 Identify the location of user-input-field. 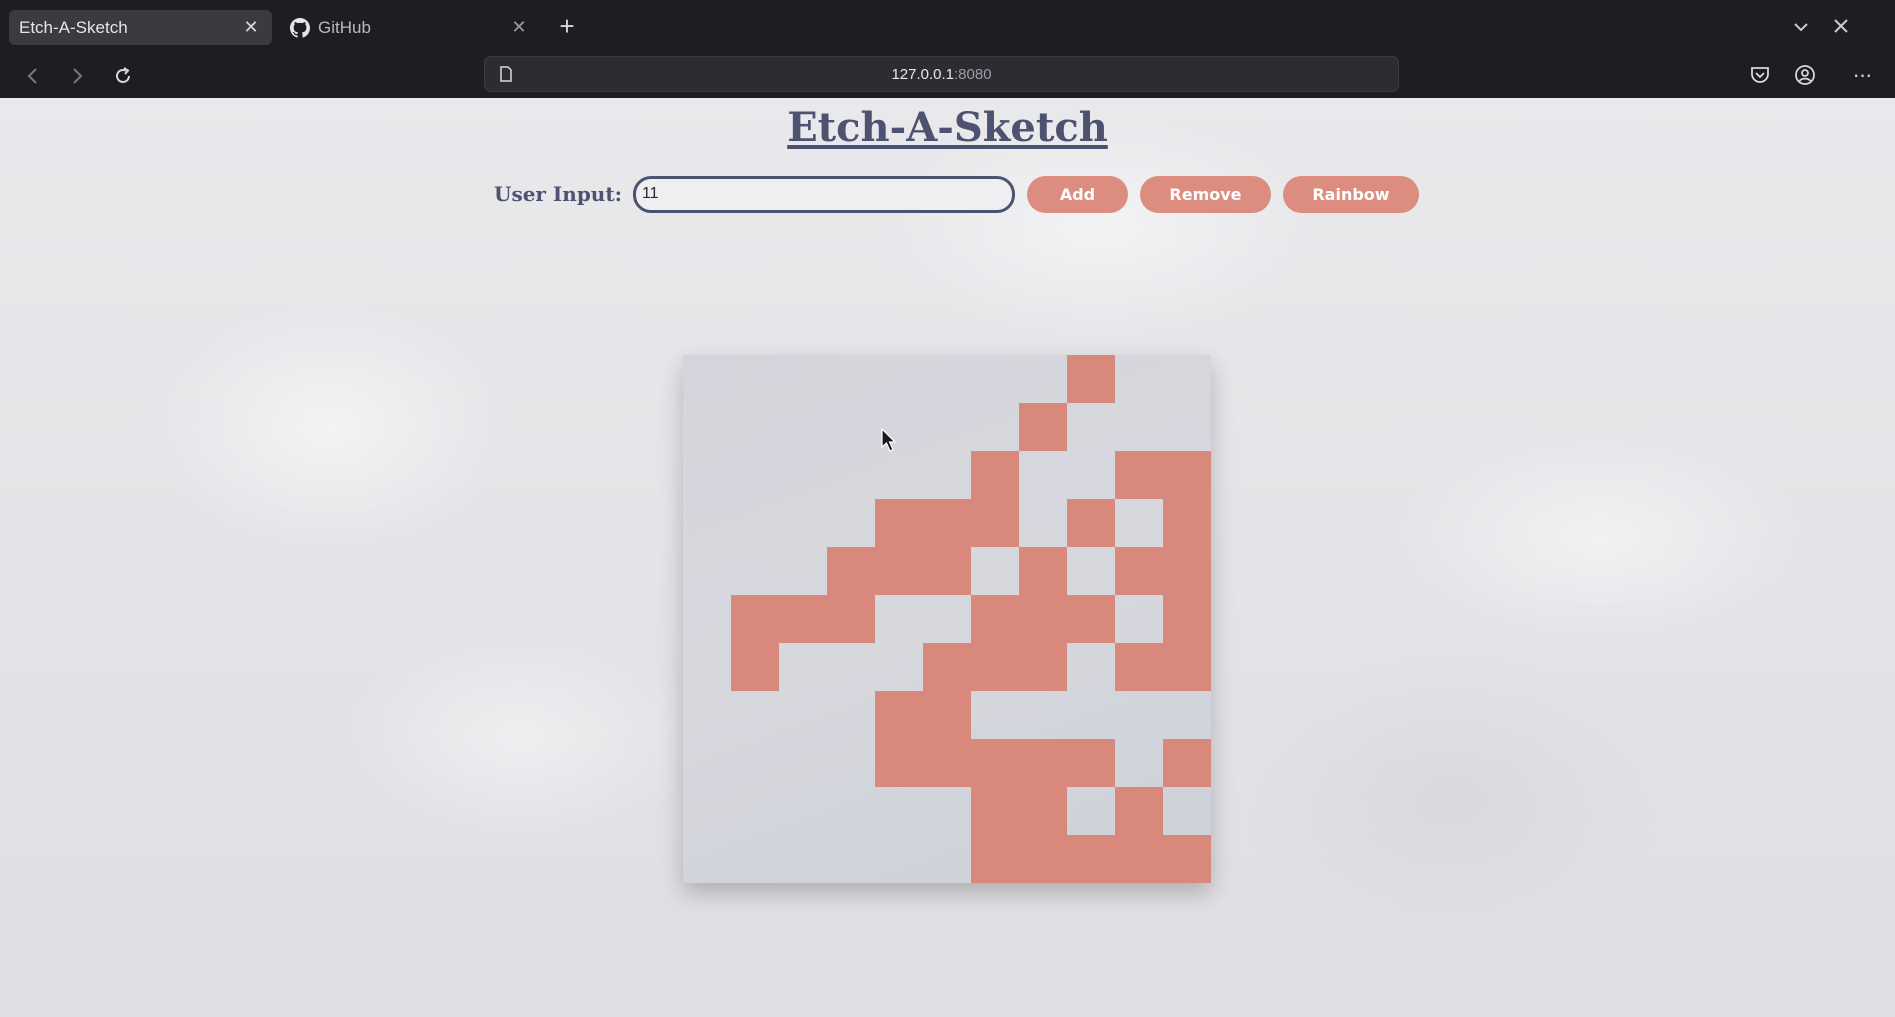
(823, 194).